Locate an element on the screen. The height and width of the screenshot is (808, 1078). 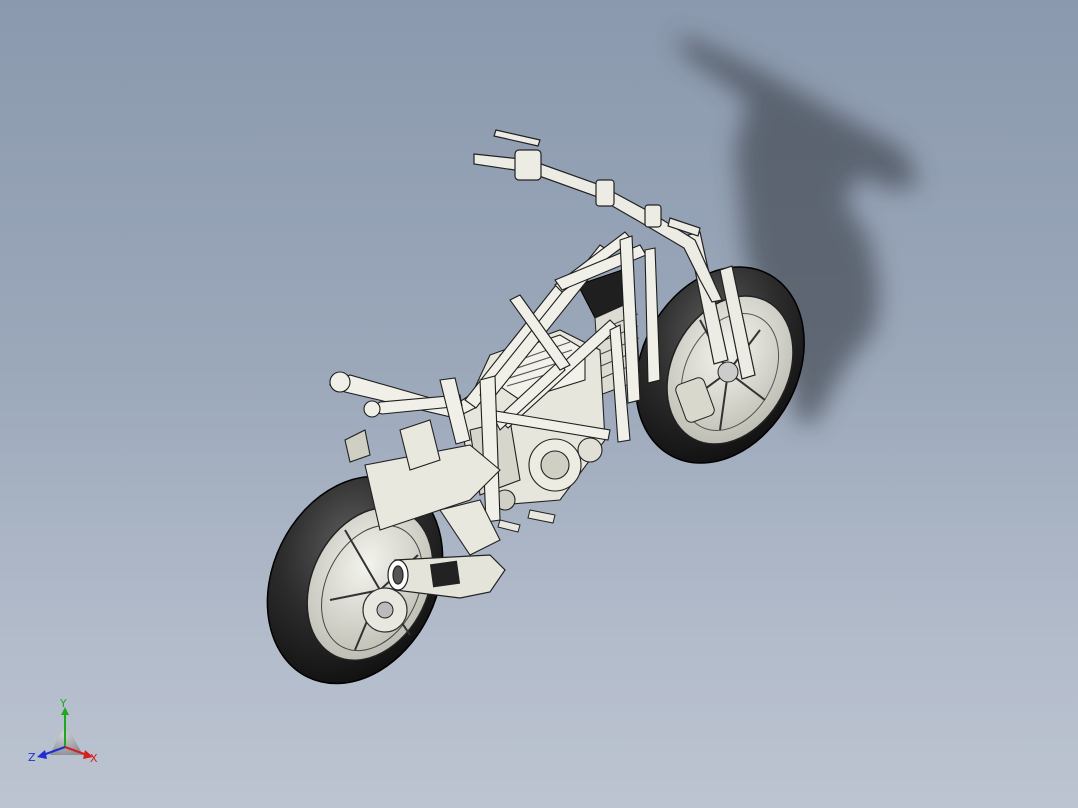
axis-label-z: Z is located at coordinates (32, 757).